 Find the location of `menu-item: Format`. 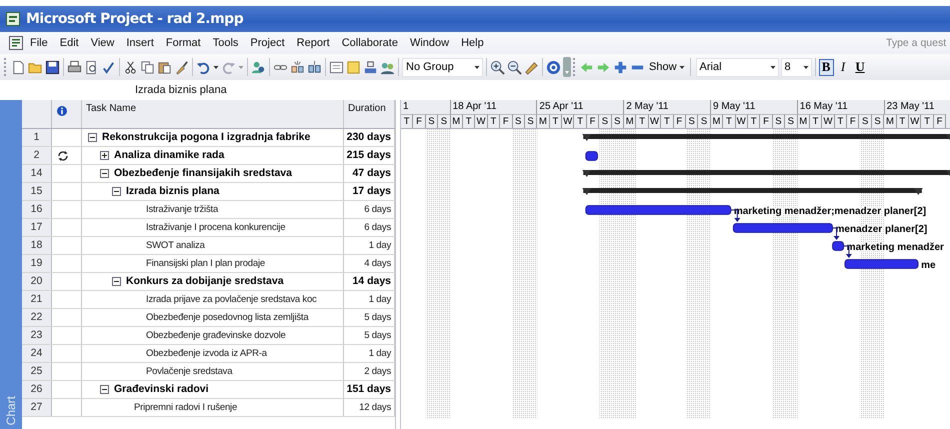

menu-item: Format is located at coordinates (183, 43).